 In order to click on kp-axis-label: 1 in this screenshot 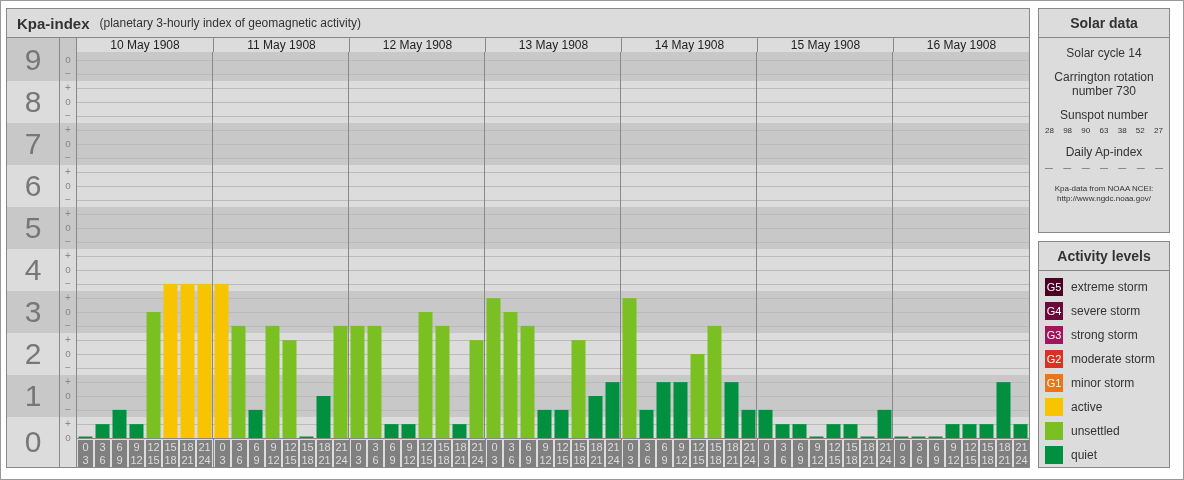, I will do `click(33, 396)`.